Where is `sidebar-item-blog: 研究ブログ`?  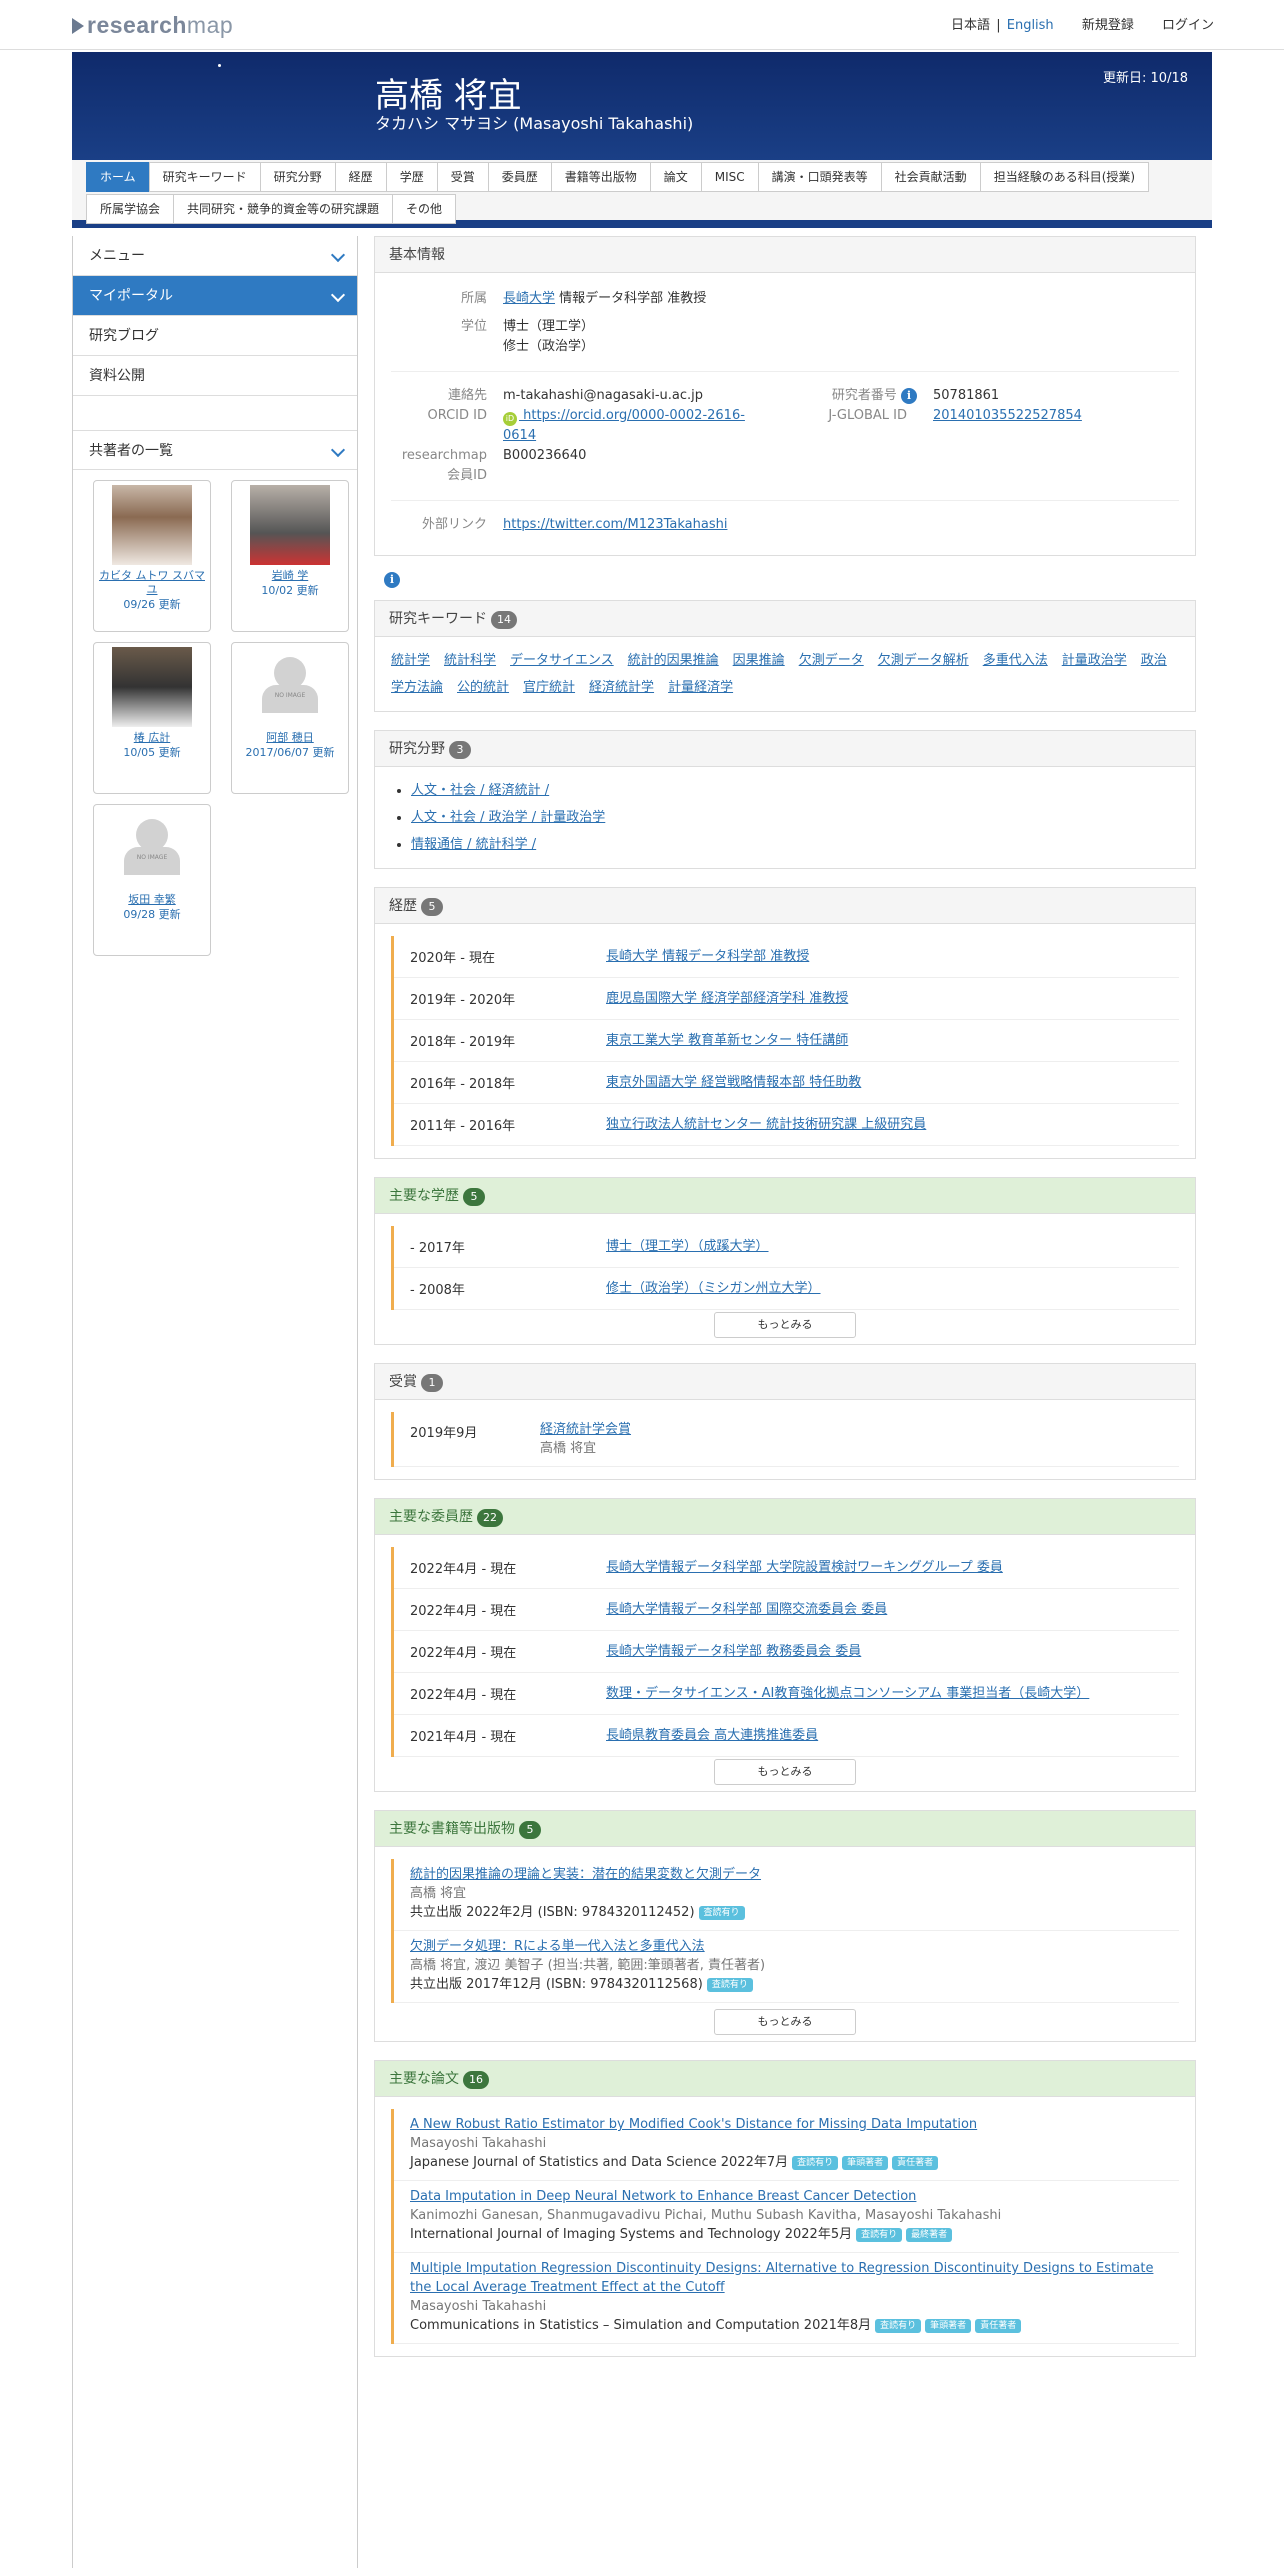 sidebar-item-blog: 研究ブログ is located at coordinates (215, 336).